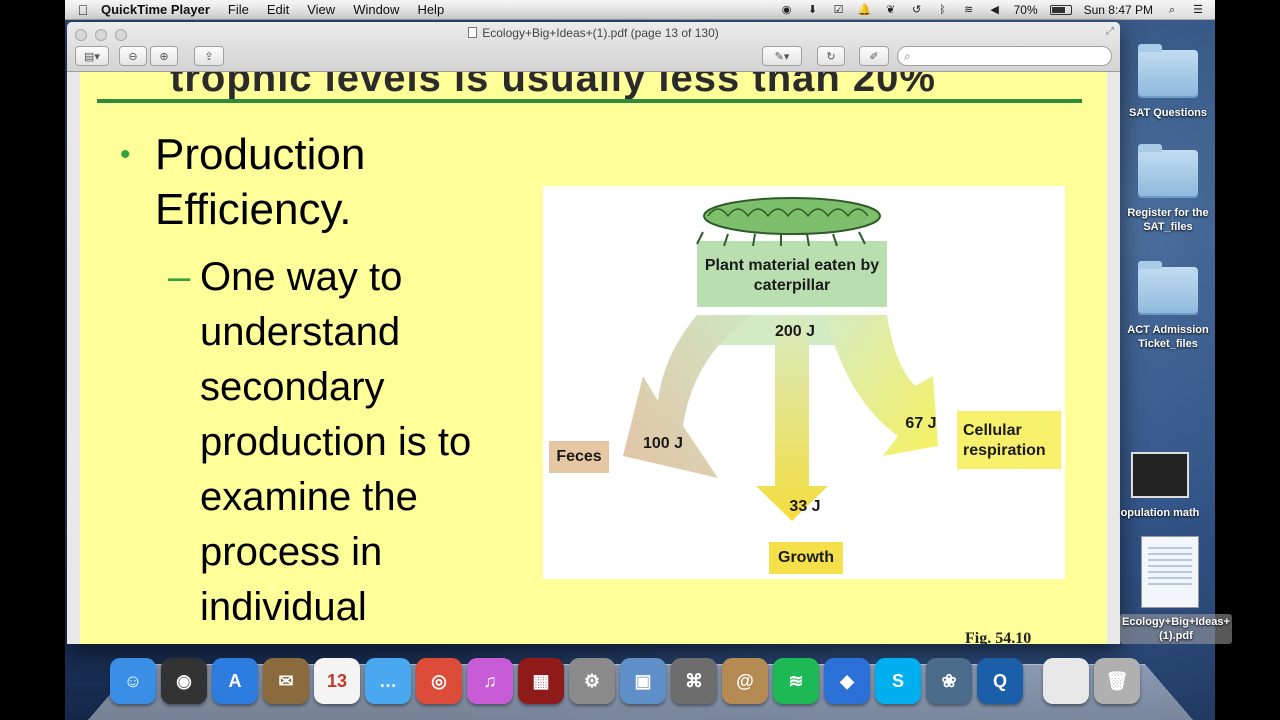  Describe the element at coordinates (839, 10) in the screenshot. I see `checklist-icon: ☑` at that location.